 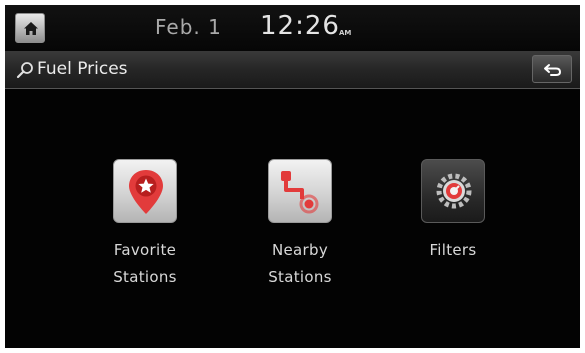 What do you see at coordinates (299, 250) in the screenshot?
I see `nearby-stations-label-line1: Nearby` at bounding box center [299, 250].